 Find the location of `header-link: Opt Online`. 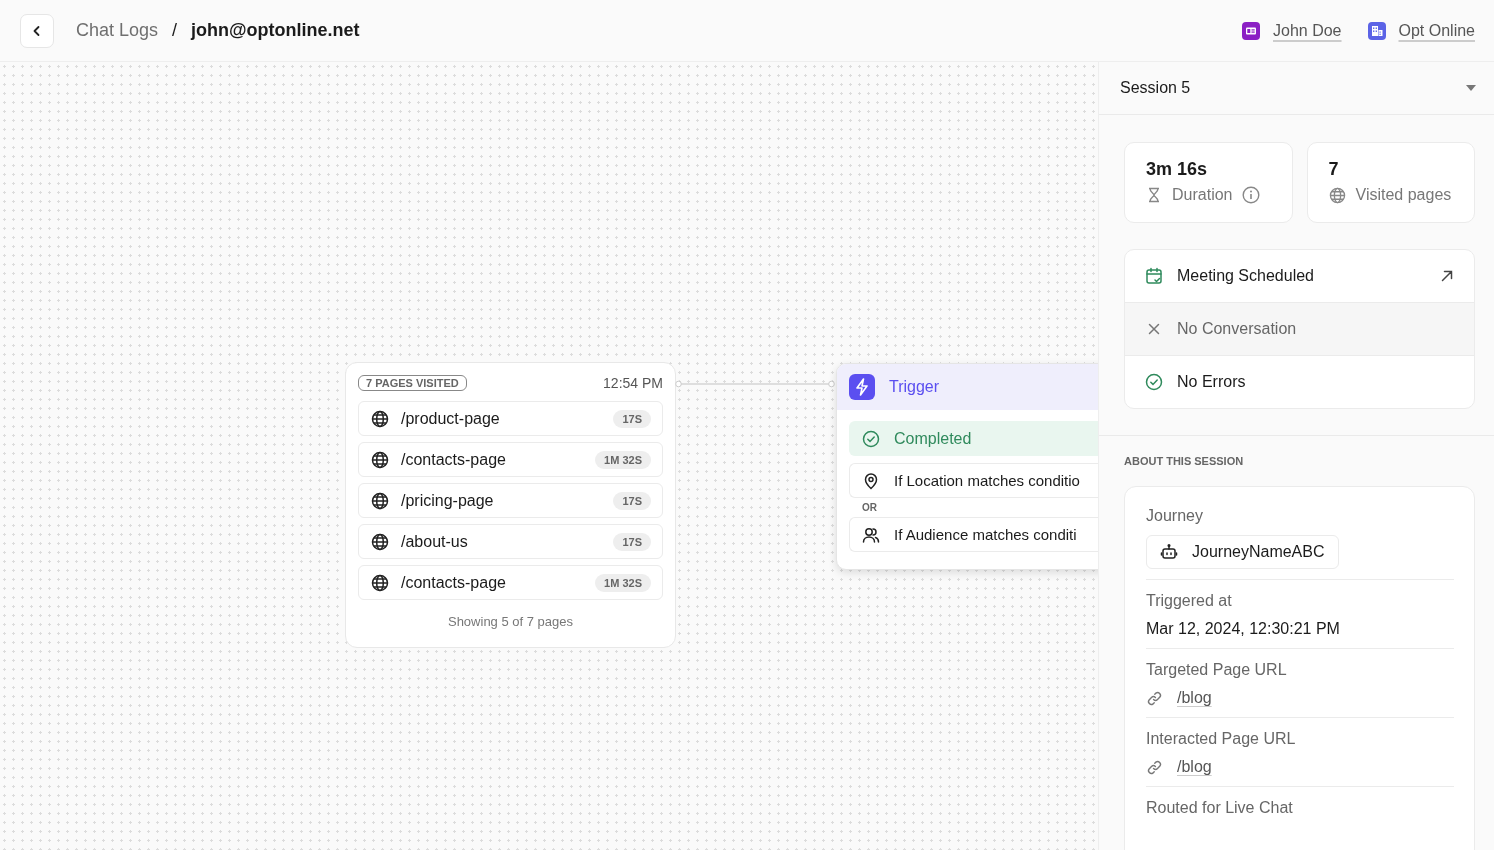

header-link: Opt Online is located at coordinates (1436, 30).